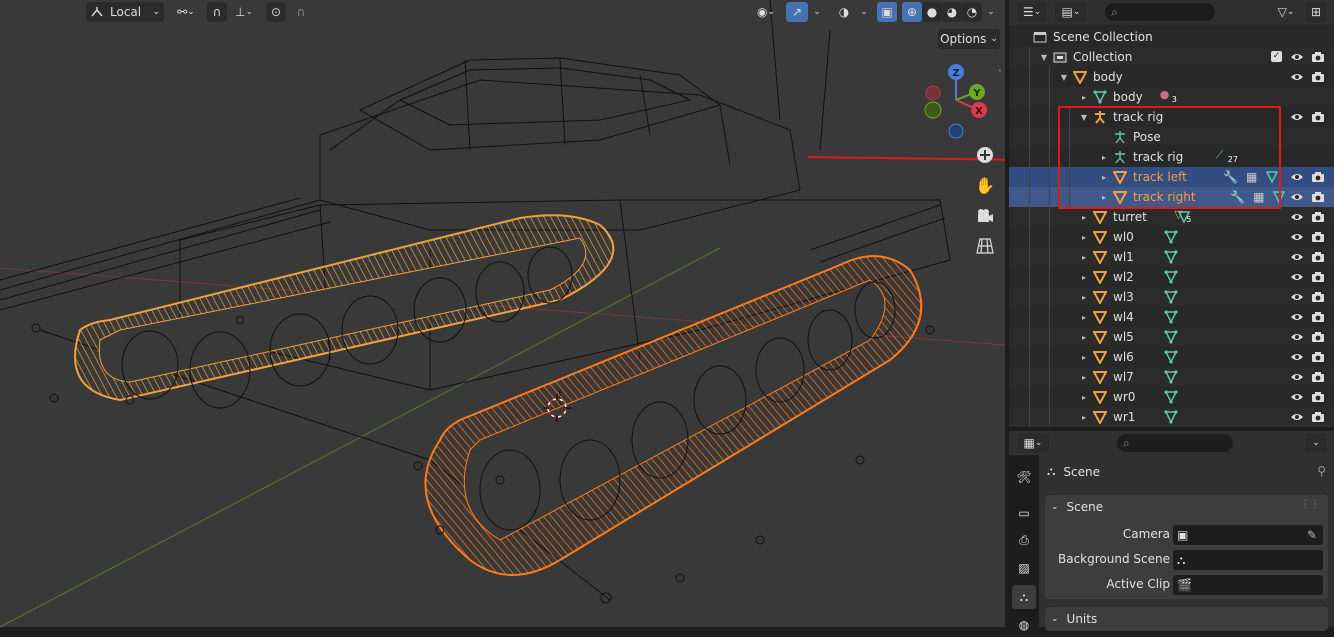 The image size is (1334, 637). Describe the element at coordinates (1286, 12) in the screenshot. I see `filter-dropdown: ▽ ⌄` at that location.